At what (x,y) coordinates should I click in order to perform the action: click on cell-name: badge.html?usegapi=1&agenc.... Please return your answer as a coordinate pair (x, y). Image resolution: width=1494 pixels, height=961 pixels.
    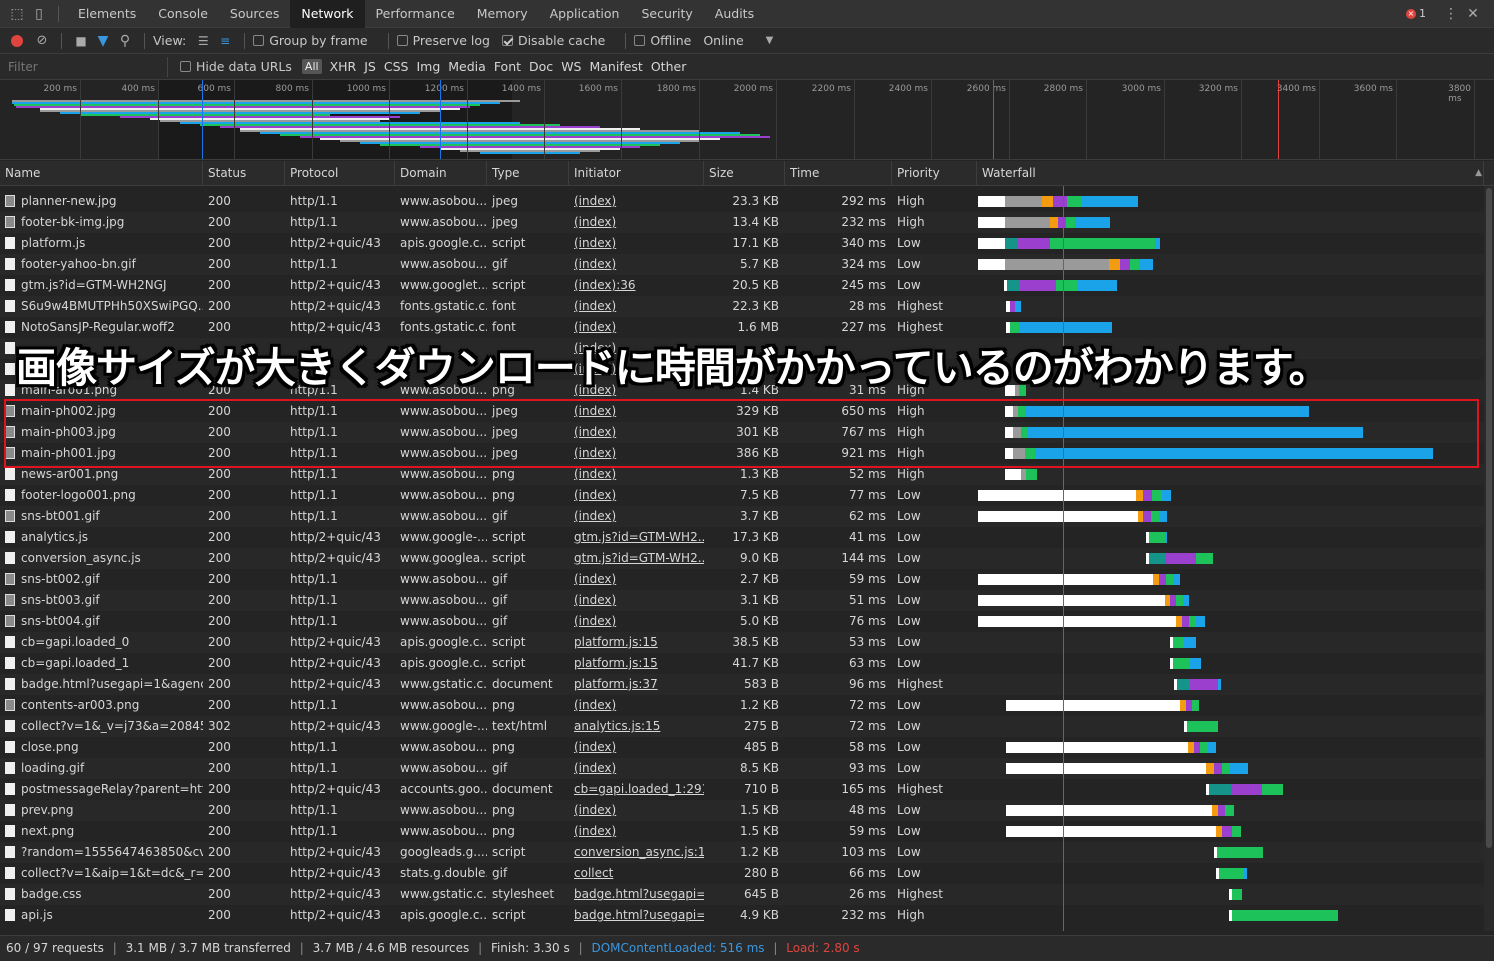
    Looking at the image, I should click on (101, 684).